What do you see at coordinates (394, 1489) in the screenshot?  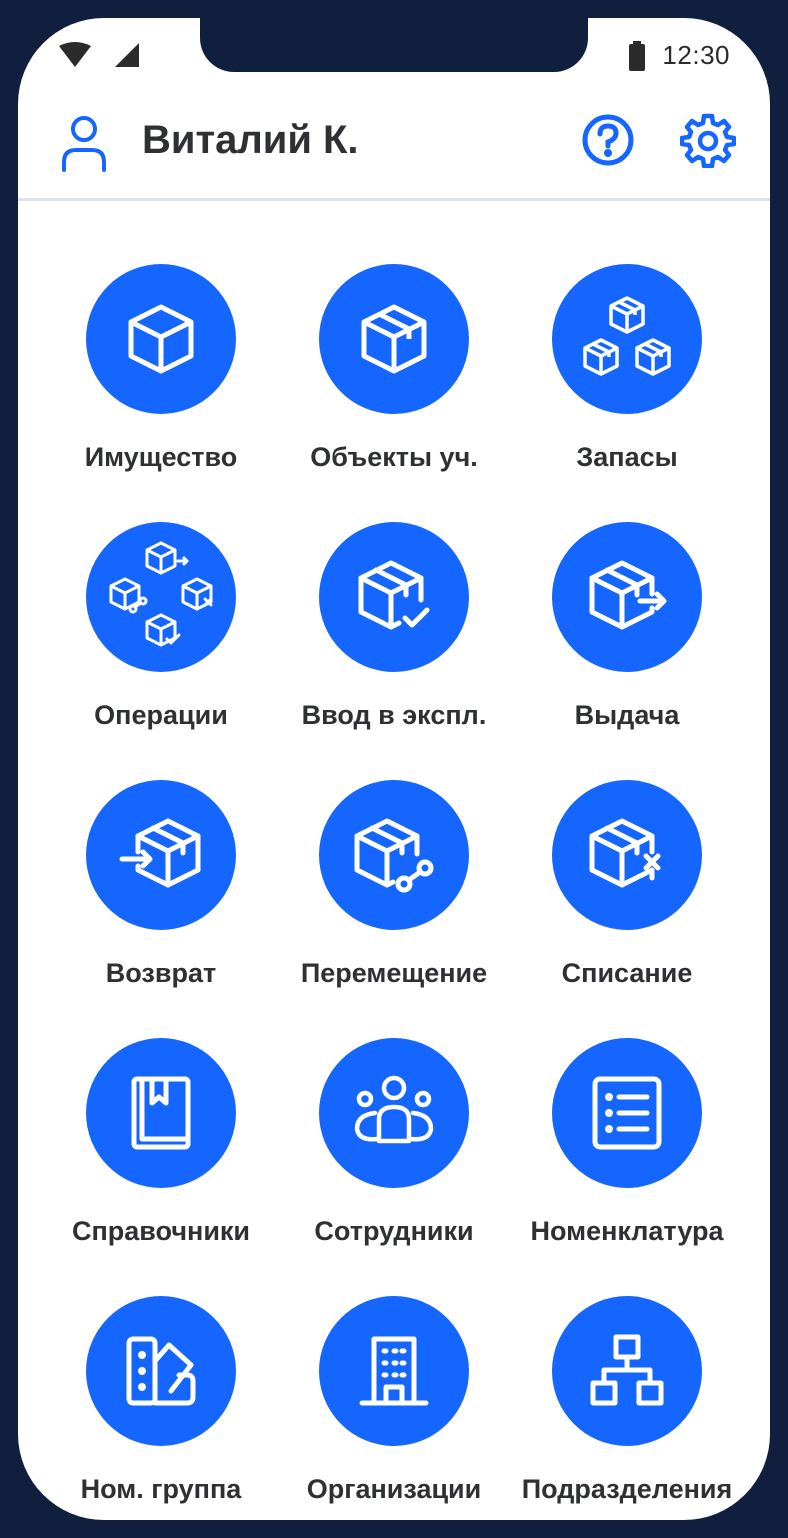 I see `menu-item-label: Организации` at bounding box center [394, 1489].